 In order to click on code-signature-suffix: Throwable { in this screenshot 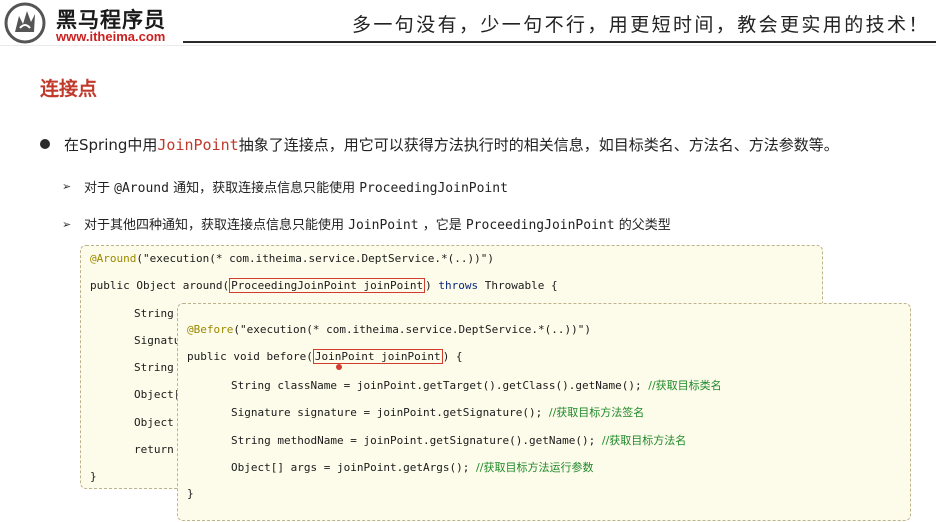, I will do `click(518, 285)`.